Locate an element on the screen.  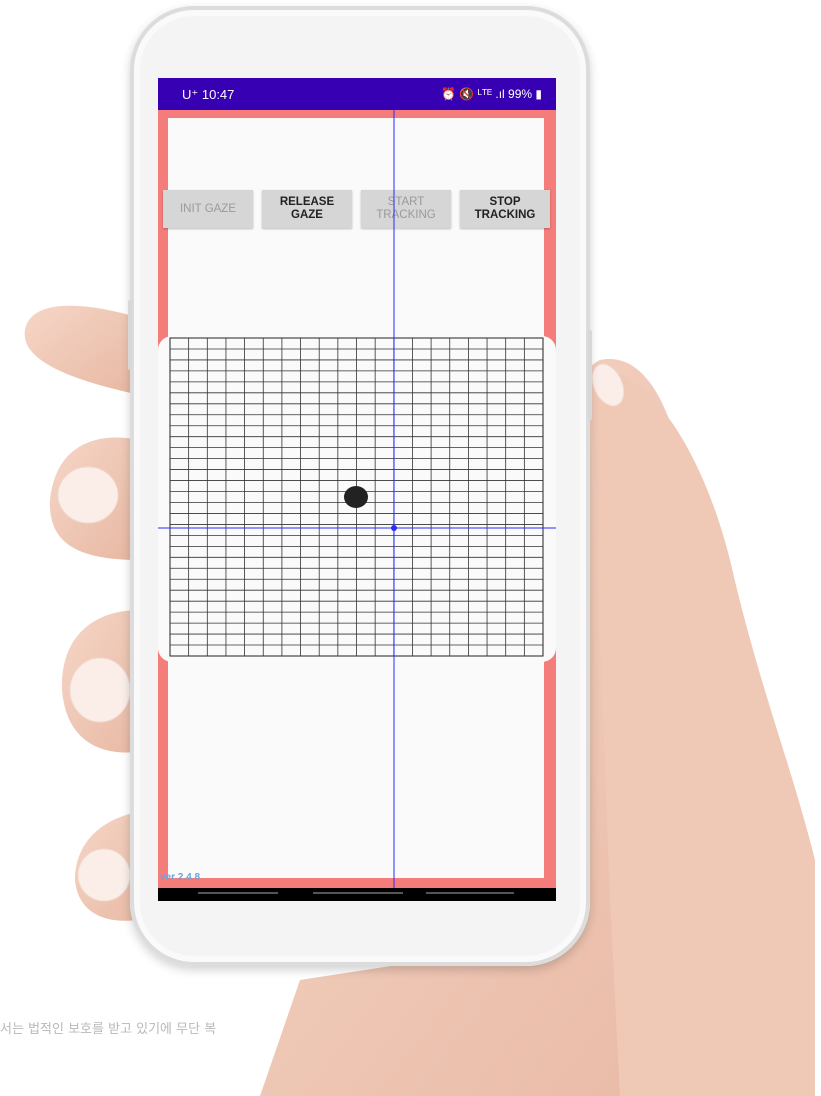
power-button is located at coordinates (590, 375).